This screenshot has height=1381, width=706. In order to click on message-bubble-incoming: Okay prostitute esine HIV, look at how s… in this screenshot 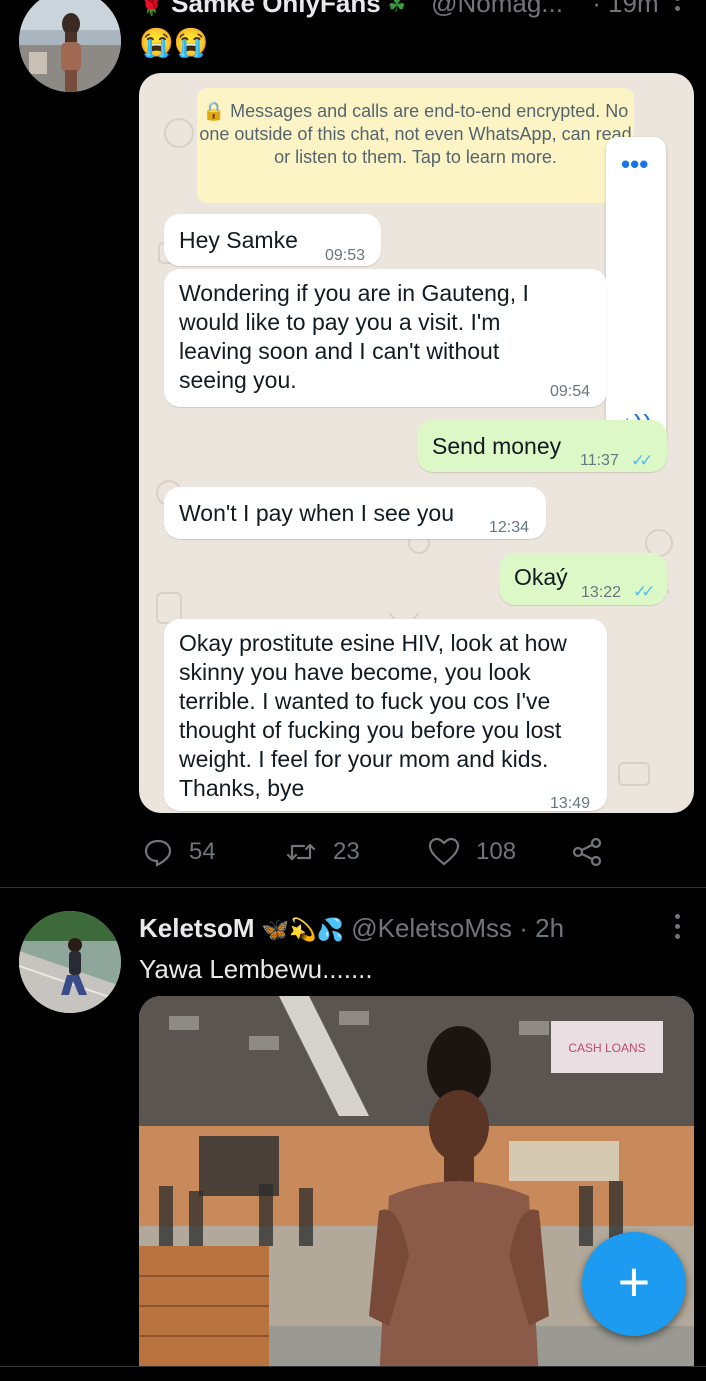, I will do `click(385, 715)`.